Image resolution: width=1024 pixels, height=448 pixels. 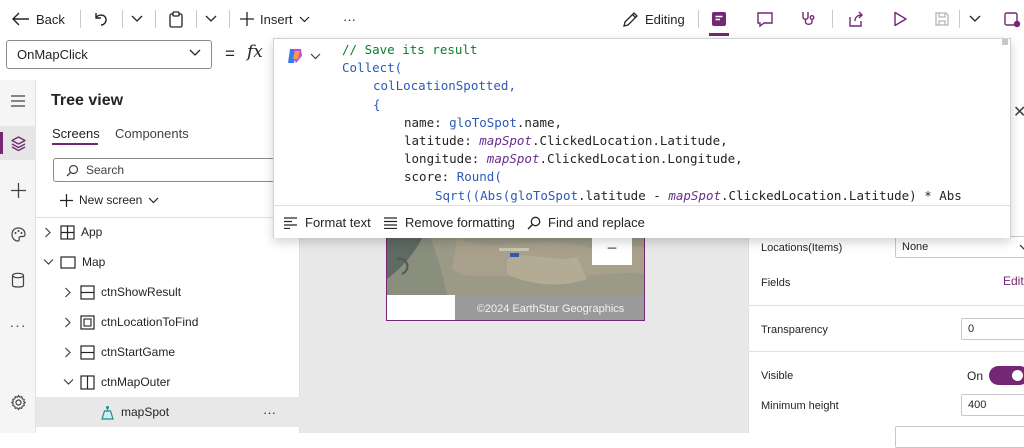 I want to click on code-token: // Save its result, so click(x=410, y=49).